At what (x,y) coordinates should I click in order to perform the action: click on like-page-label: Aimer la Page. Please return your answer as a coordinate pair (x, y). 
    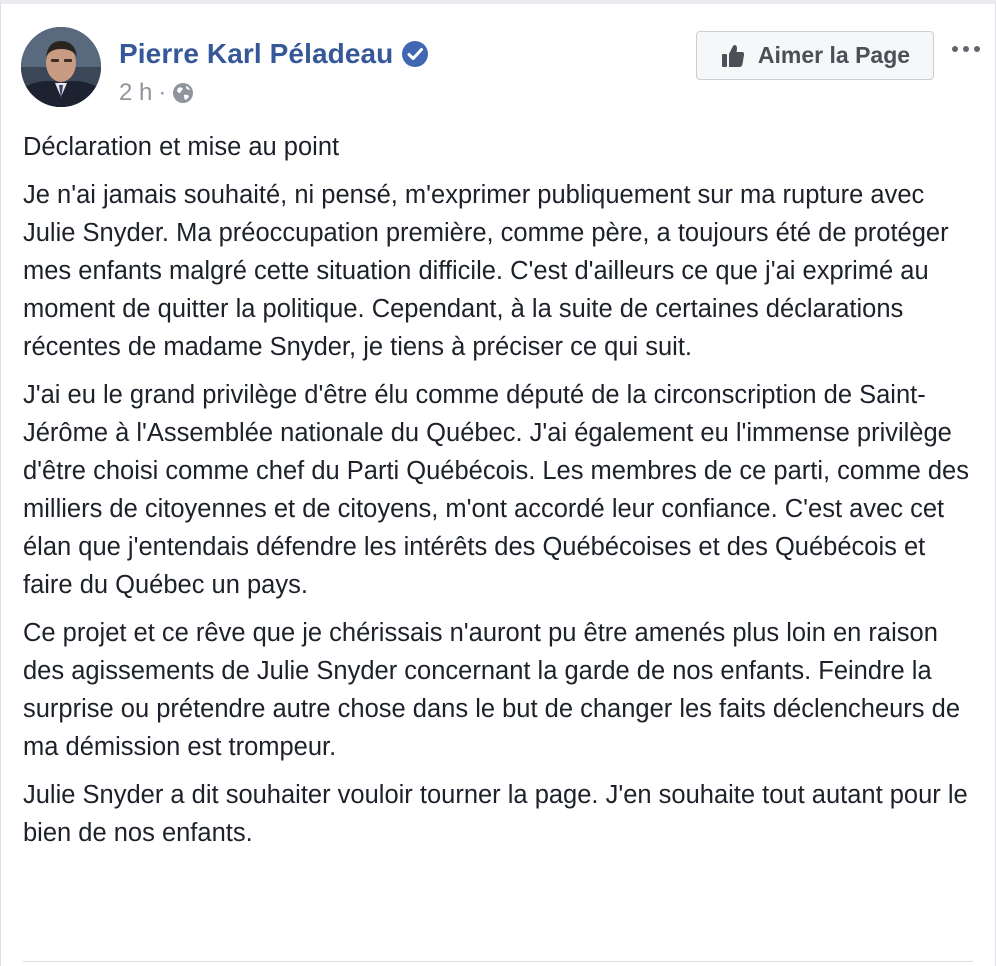
    Looking at the image, I should click on (834, 55).